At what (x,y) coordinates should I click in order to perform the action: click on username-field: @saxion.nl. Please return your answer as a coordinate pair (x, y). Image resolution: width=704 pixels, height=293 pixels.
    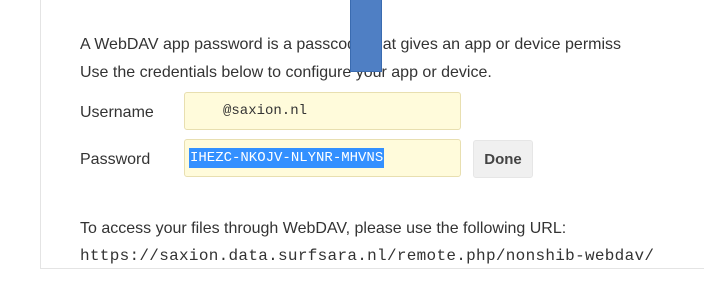
    Looking at the image, I should click on (322, 111).